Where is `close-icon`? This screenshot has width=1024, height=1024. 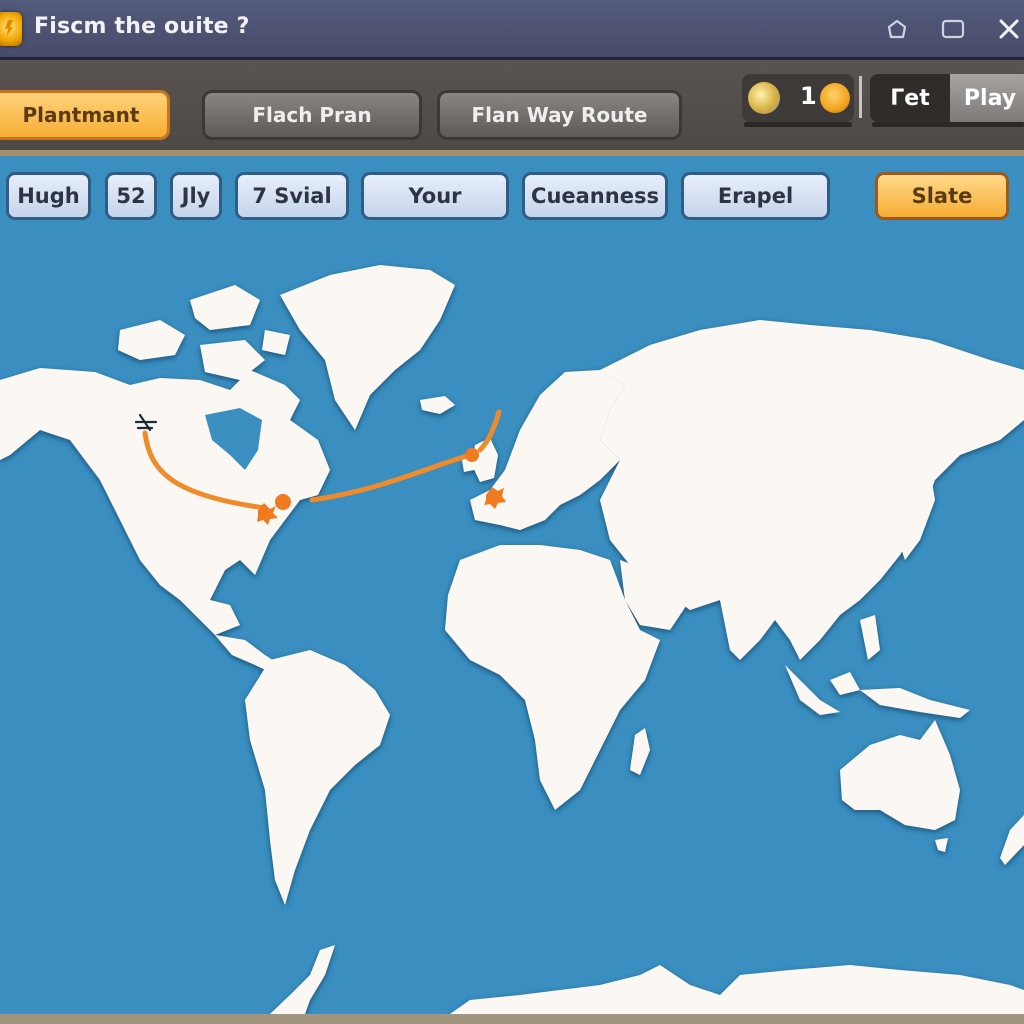 close-icon is located at coordinates (1009, 29).